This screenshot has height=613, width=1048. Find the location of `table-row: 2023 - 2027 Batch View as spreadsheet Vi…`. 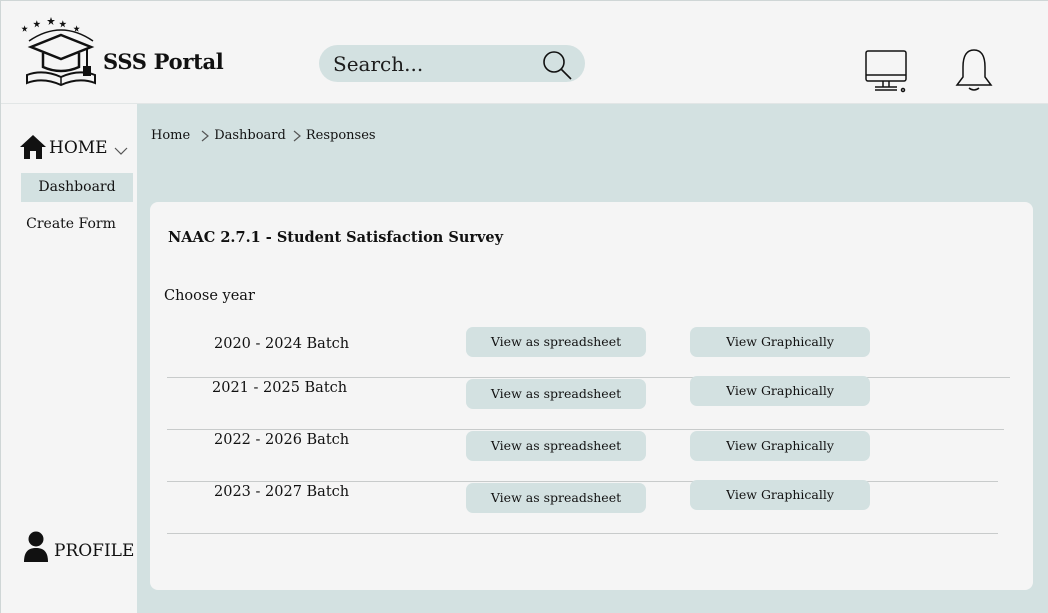

table-row: 2023 - 2027 Batch View as spreadsheet Vi… is located at coordinates (582, 507).